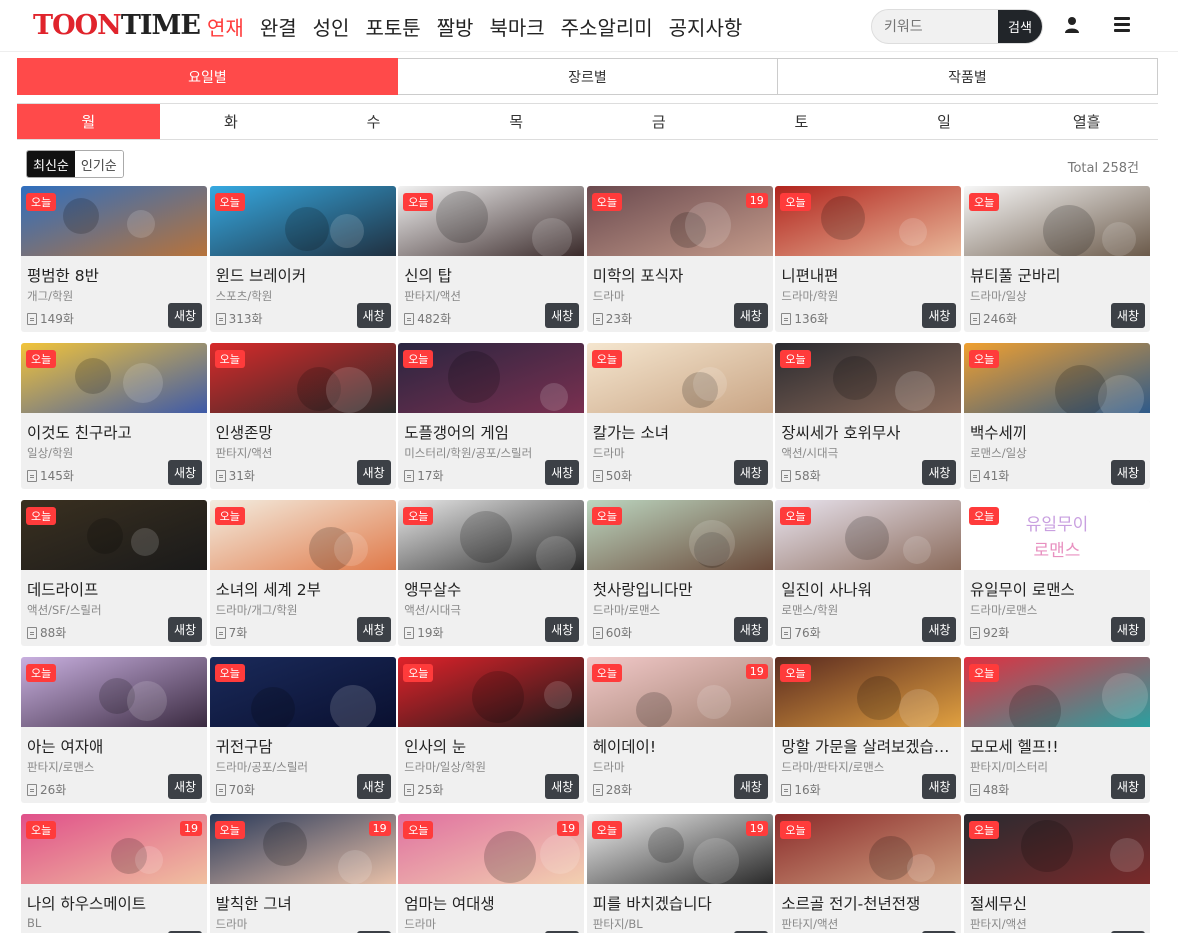  I want to click on webtoon-title: 아는 여자애, so click(115, 746).